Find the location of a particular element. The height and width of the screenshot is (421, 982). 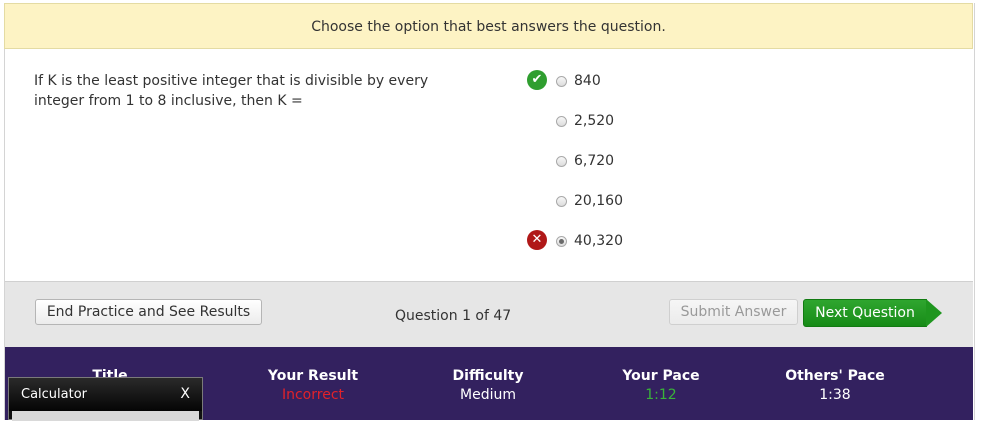

stat-difficulty: Difficulty Medium is located at coordinates (488, 386).